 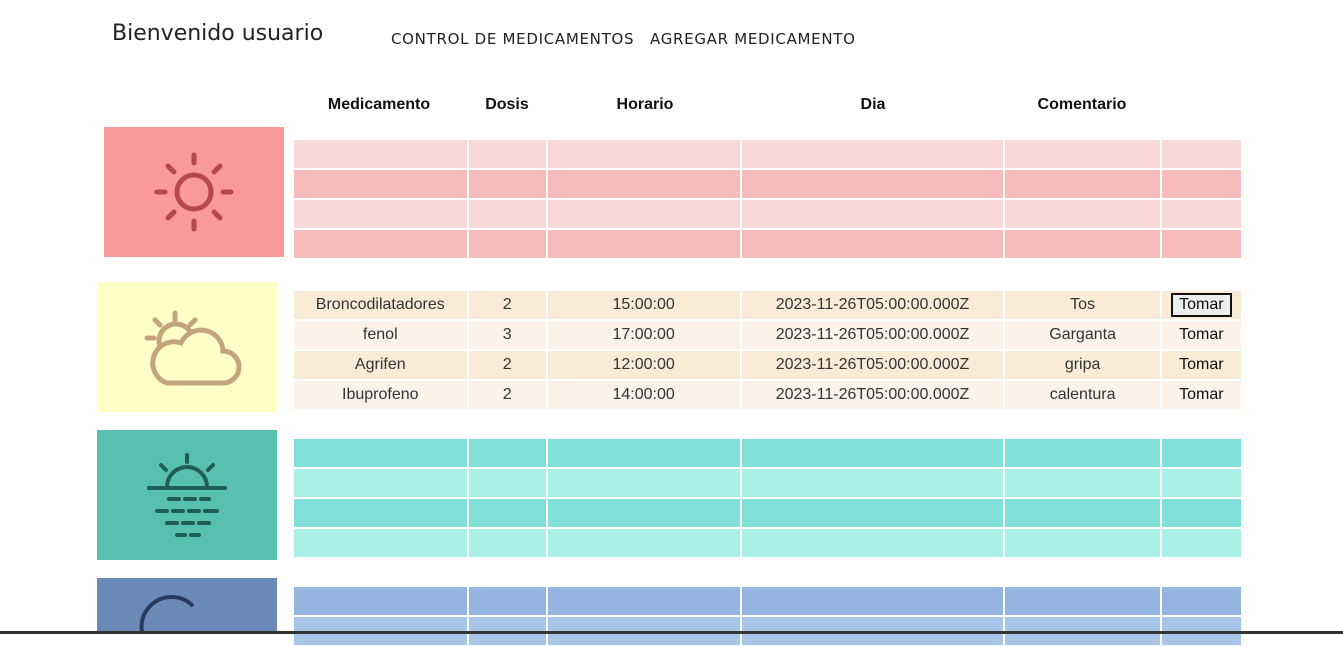 What do you see at coordinates (380, 335) in the screenshot?
I see `cell-medicamento: fenol` at bounding box center [380, 335].